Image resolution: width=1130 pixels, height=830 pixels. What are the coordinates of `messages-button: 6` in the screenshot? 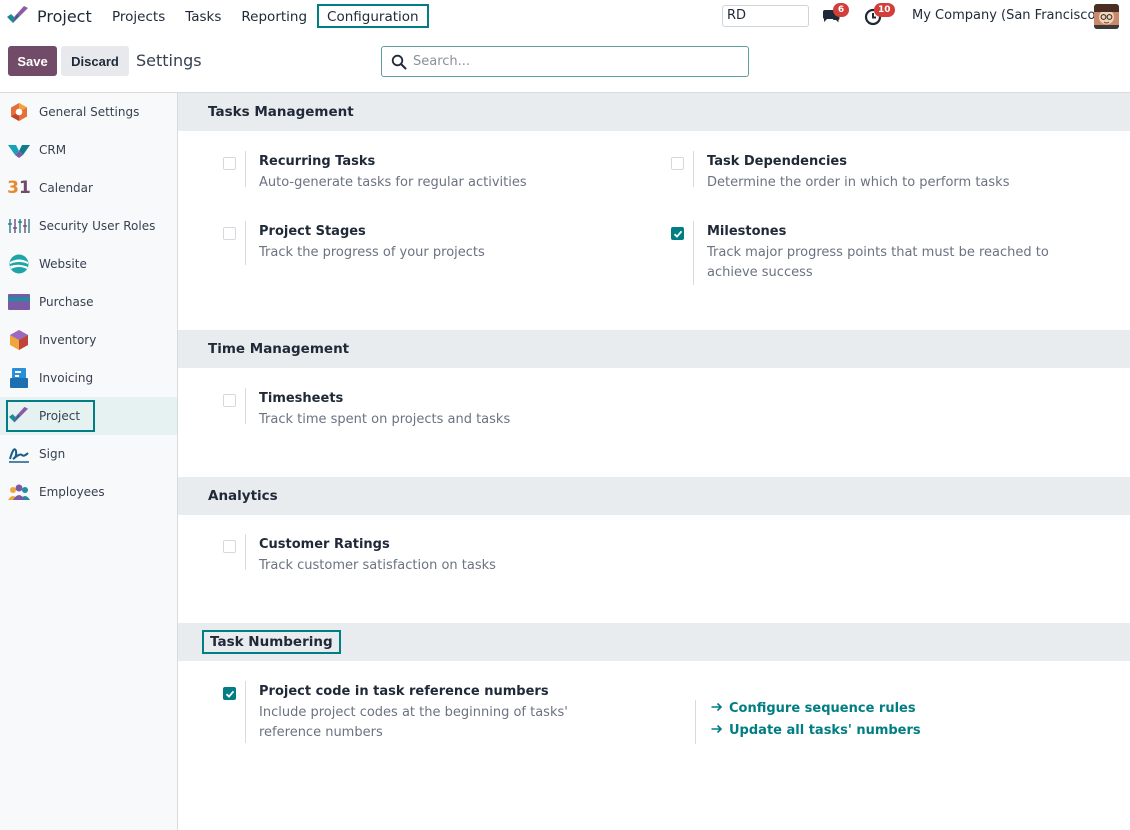 It's located at (835, 14).